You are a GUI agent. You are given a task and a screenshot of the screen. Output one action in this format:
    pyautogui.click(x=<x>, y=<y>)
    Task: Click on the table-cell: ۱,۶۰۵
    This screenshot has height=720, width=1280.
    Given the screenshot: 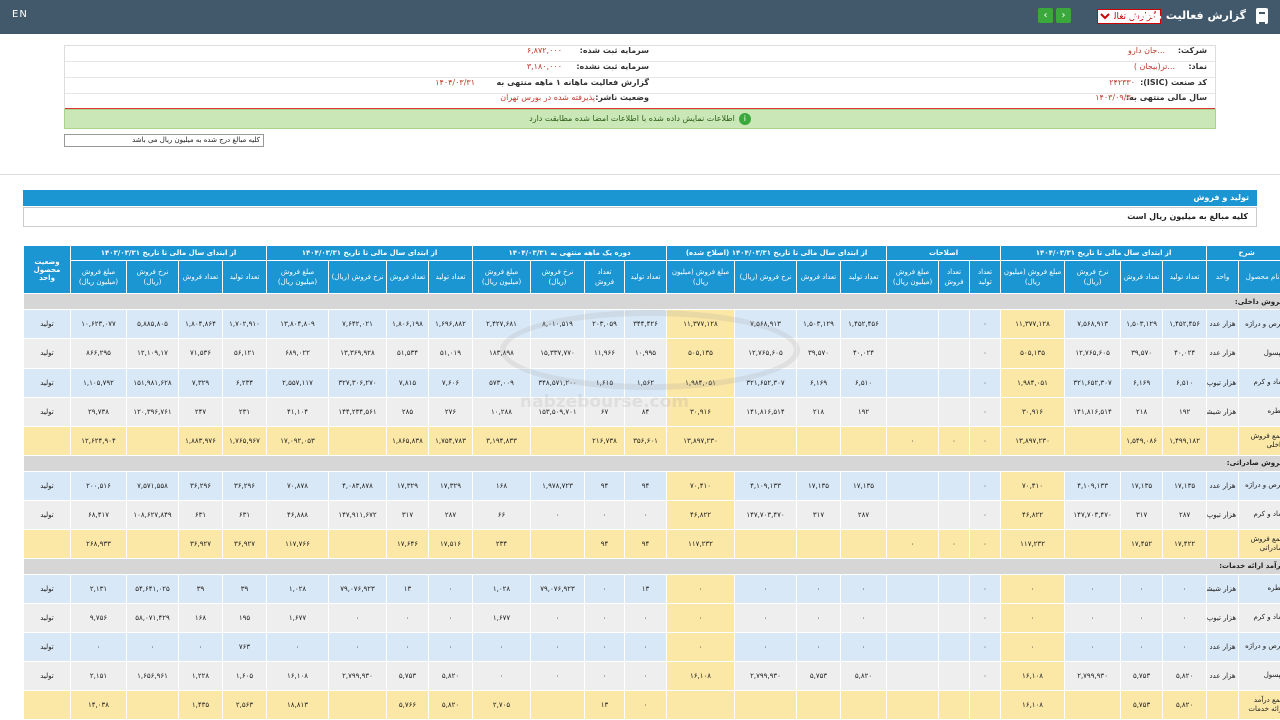 What is the action you would take?
    pyautogui.click(x=245, y=675)
    